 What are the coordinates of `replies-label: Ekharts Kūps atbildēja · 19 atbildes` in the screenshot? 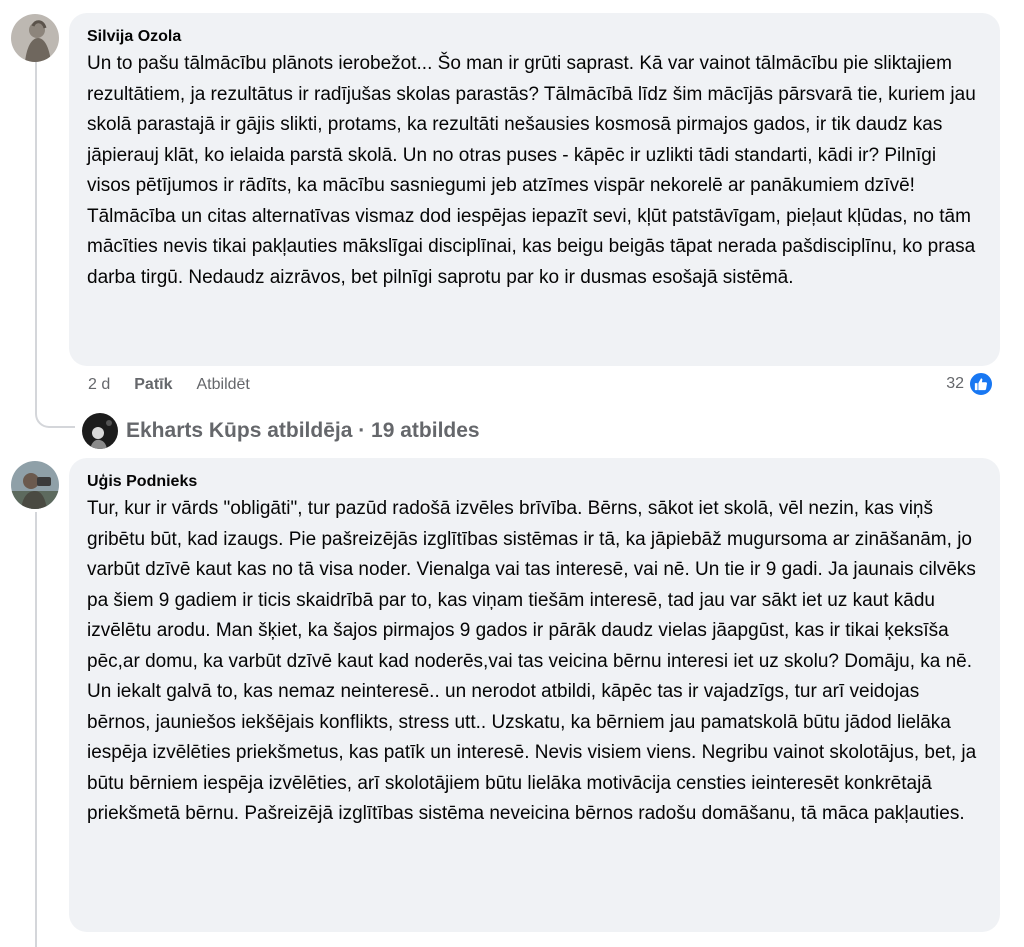 It's located at (303, 431).